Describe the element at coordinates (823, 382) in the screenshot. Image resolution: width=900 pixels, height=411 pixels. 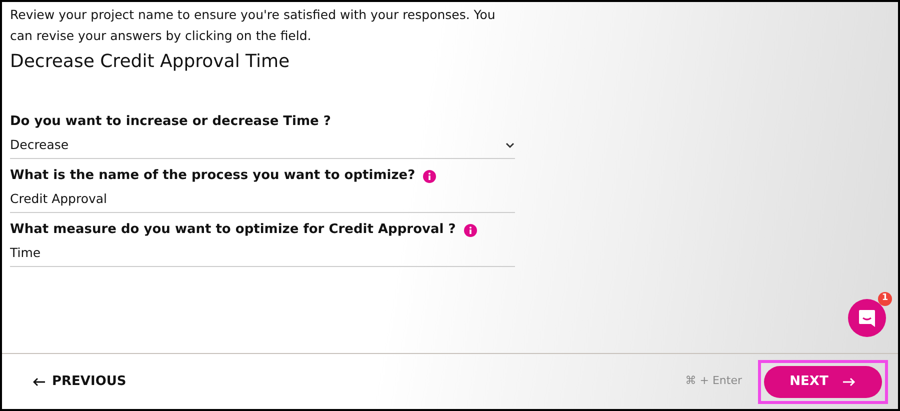
I see `next-button: NEXT` at that location.